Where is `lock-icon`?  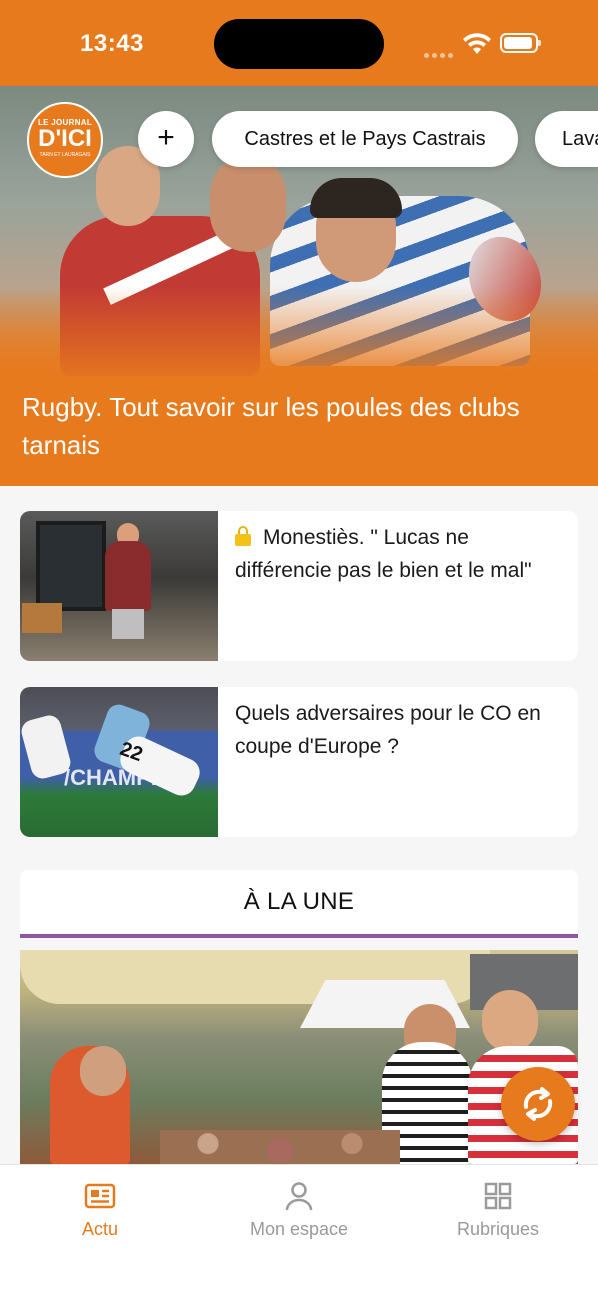 lock-icon is located at coordinates (243, 536).